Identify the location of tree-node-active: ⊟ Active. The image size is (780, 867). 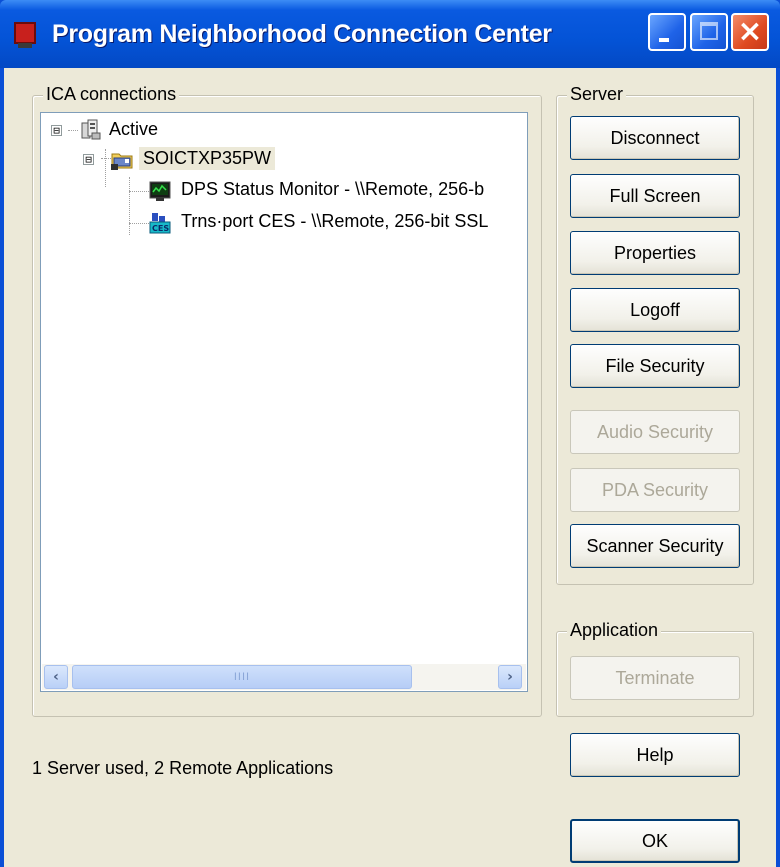
(151, 131).